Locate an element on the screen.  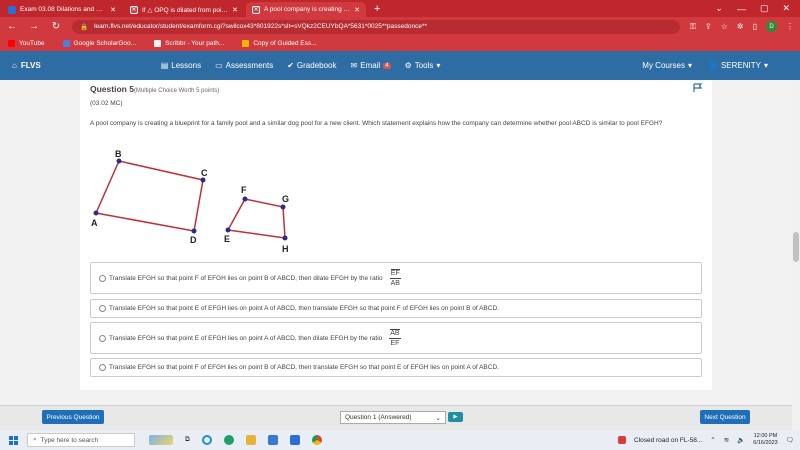
chevron-down-icon: ⌄ is located at coordinates (719, 8).